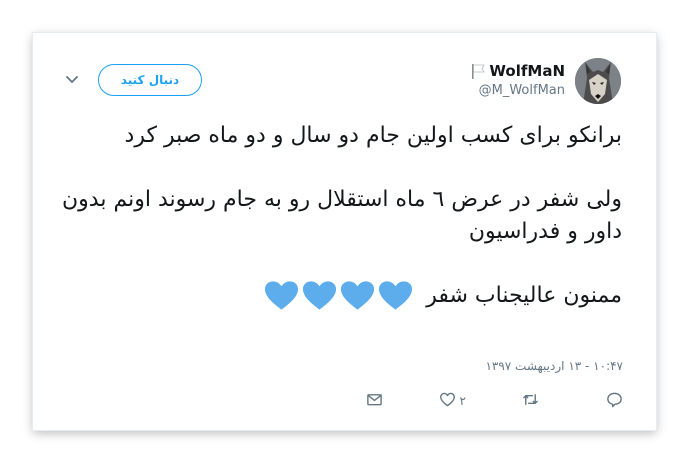  Describe the element at coordinates (344, 81) in the screenshot. I see `tweet-header: WolfMaN @M_WolfMan دنبال کنید` at that location.